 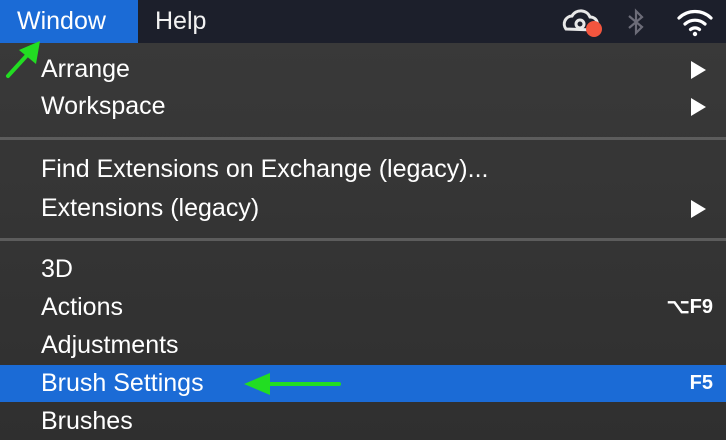 What do you see at coordinates (69, 21) in the screenshot?
I see `window-menu: Window` at bounding box center [69, 21].